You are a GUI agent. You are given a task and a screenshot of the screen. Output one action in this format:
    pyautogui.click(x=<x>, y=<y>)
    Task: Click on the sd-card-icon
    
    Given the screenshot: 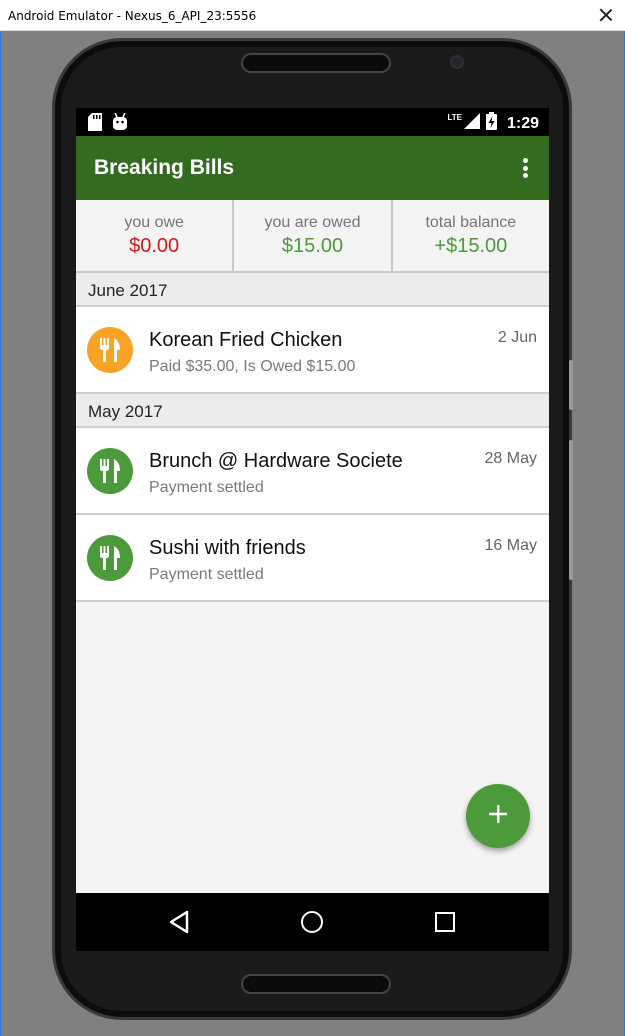 What is the action you would take?
    pyautogui.click(x=95, y=124)
    